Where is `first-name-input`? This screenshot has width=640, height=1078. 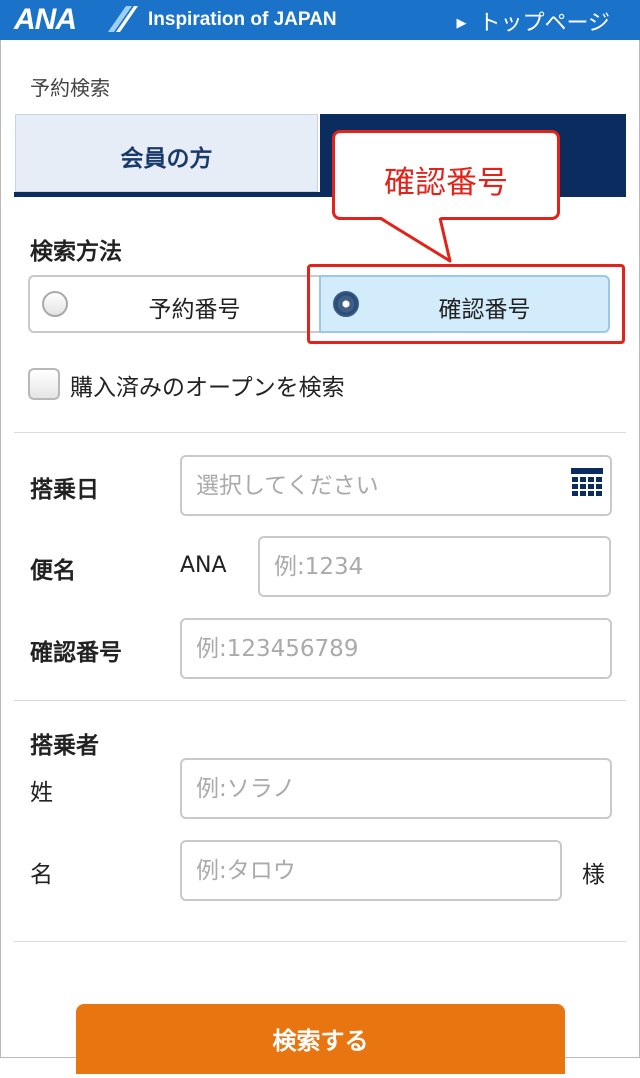
first-name-input is located at coordinates (371, 870).